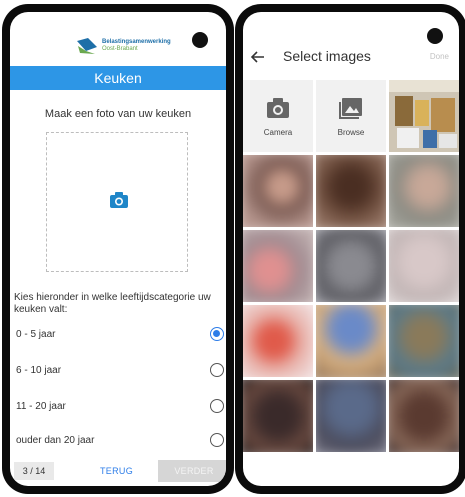 This screenshot has height=497, width=465. I want to click on picker-header: Select images Done, so click(351, 59).